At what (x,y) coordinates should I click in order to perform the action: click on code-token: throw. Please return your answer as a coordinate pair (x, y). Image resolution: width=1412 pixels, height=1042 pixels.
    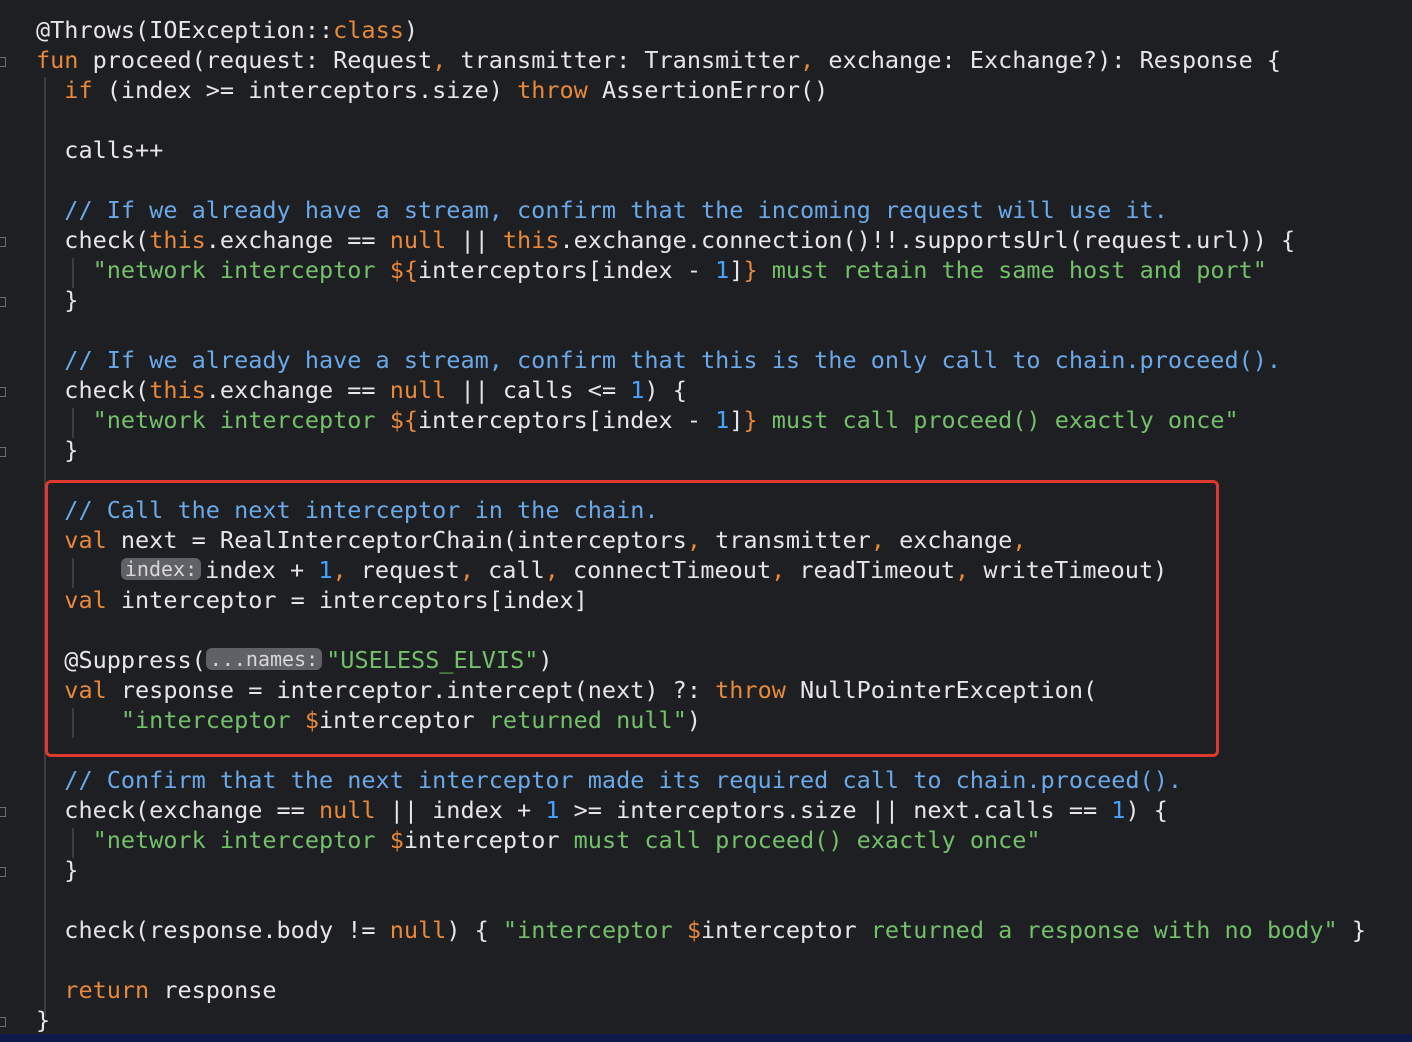
    Looking at the image, I should click on (559, 90).